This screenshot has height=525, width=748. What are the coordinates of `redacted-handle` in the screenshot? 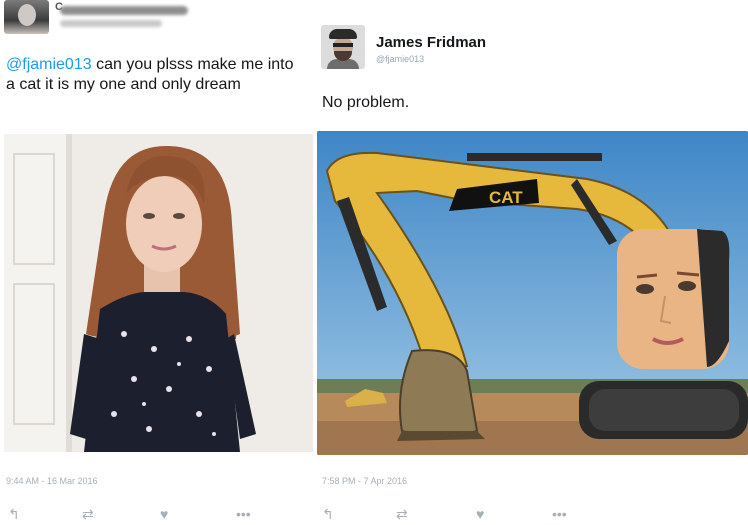 It's located at (111, 23).